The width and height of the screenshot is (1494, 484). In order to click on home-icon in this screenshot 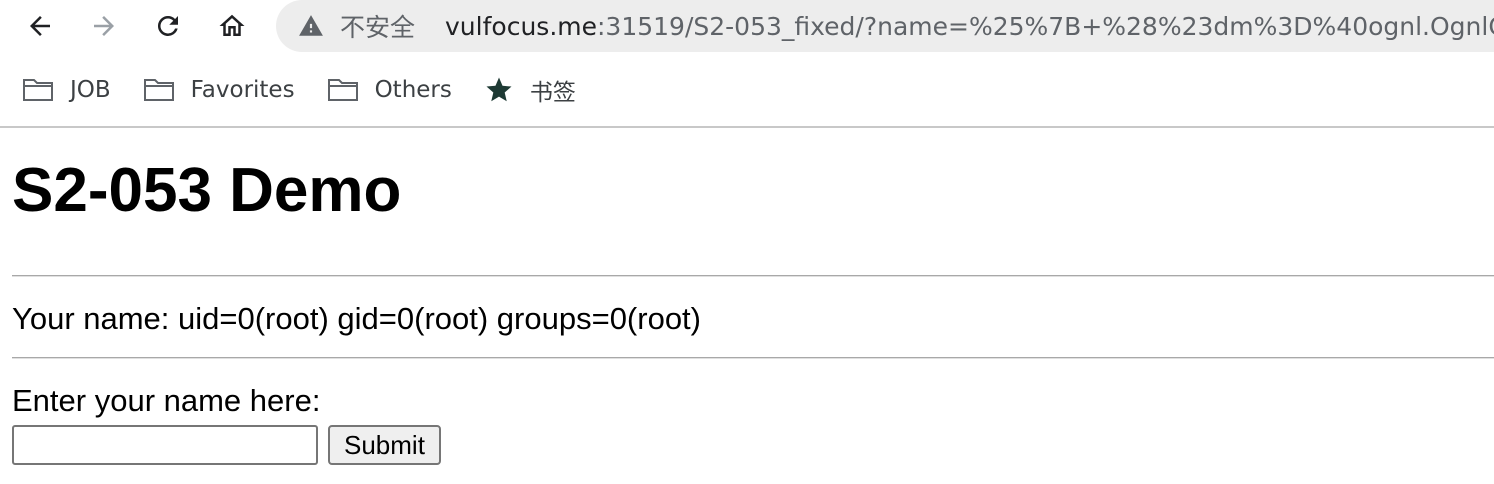, I will do `click(232, 25)`.